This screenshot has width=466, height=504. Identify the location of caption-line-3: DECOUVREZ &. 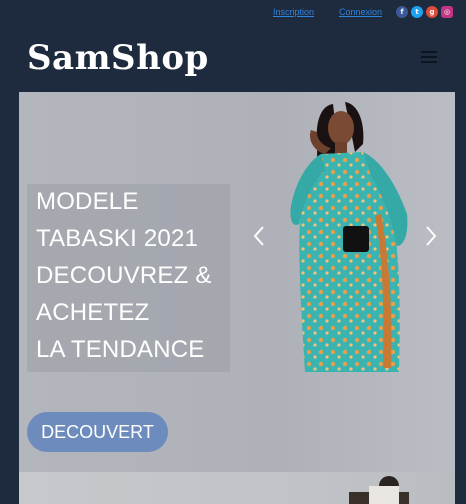
(124, 275).